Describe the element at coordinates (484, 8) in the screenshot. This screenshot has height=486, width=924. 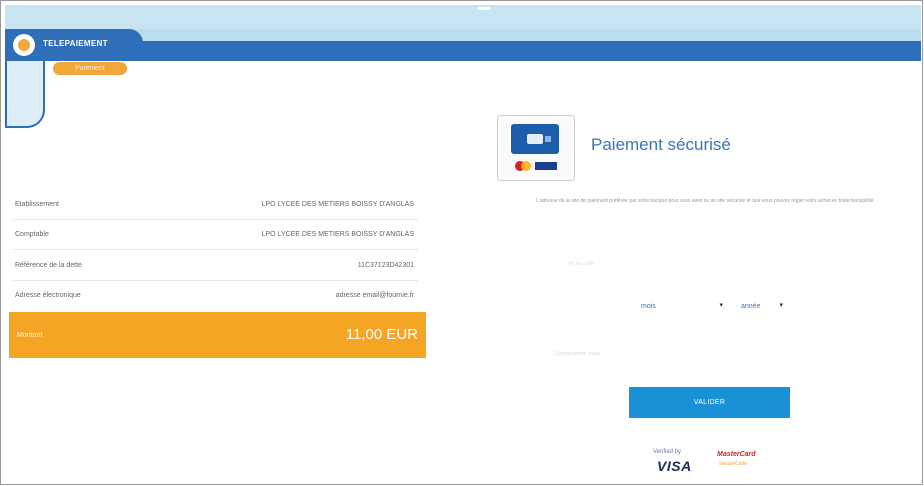
I see `header-tick` at that location.